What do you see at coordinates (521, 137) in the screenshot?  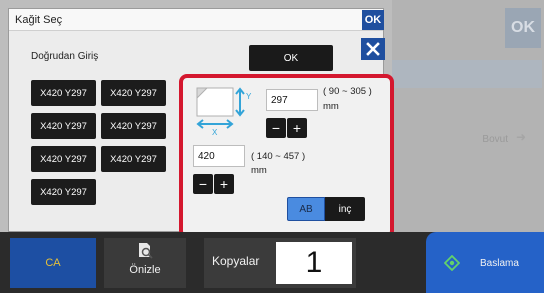 I see `background-arrow-icon: ➜` at bounding box center [521, 137].